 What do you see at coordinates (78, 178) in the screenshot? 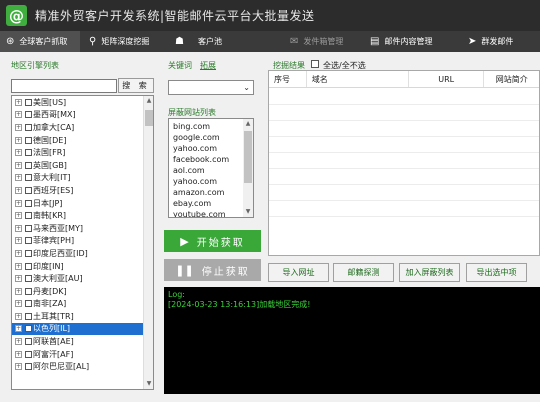
I see `region-tree-item: + 意大利[IT]` at bounding box center [78, 178].